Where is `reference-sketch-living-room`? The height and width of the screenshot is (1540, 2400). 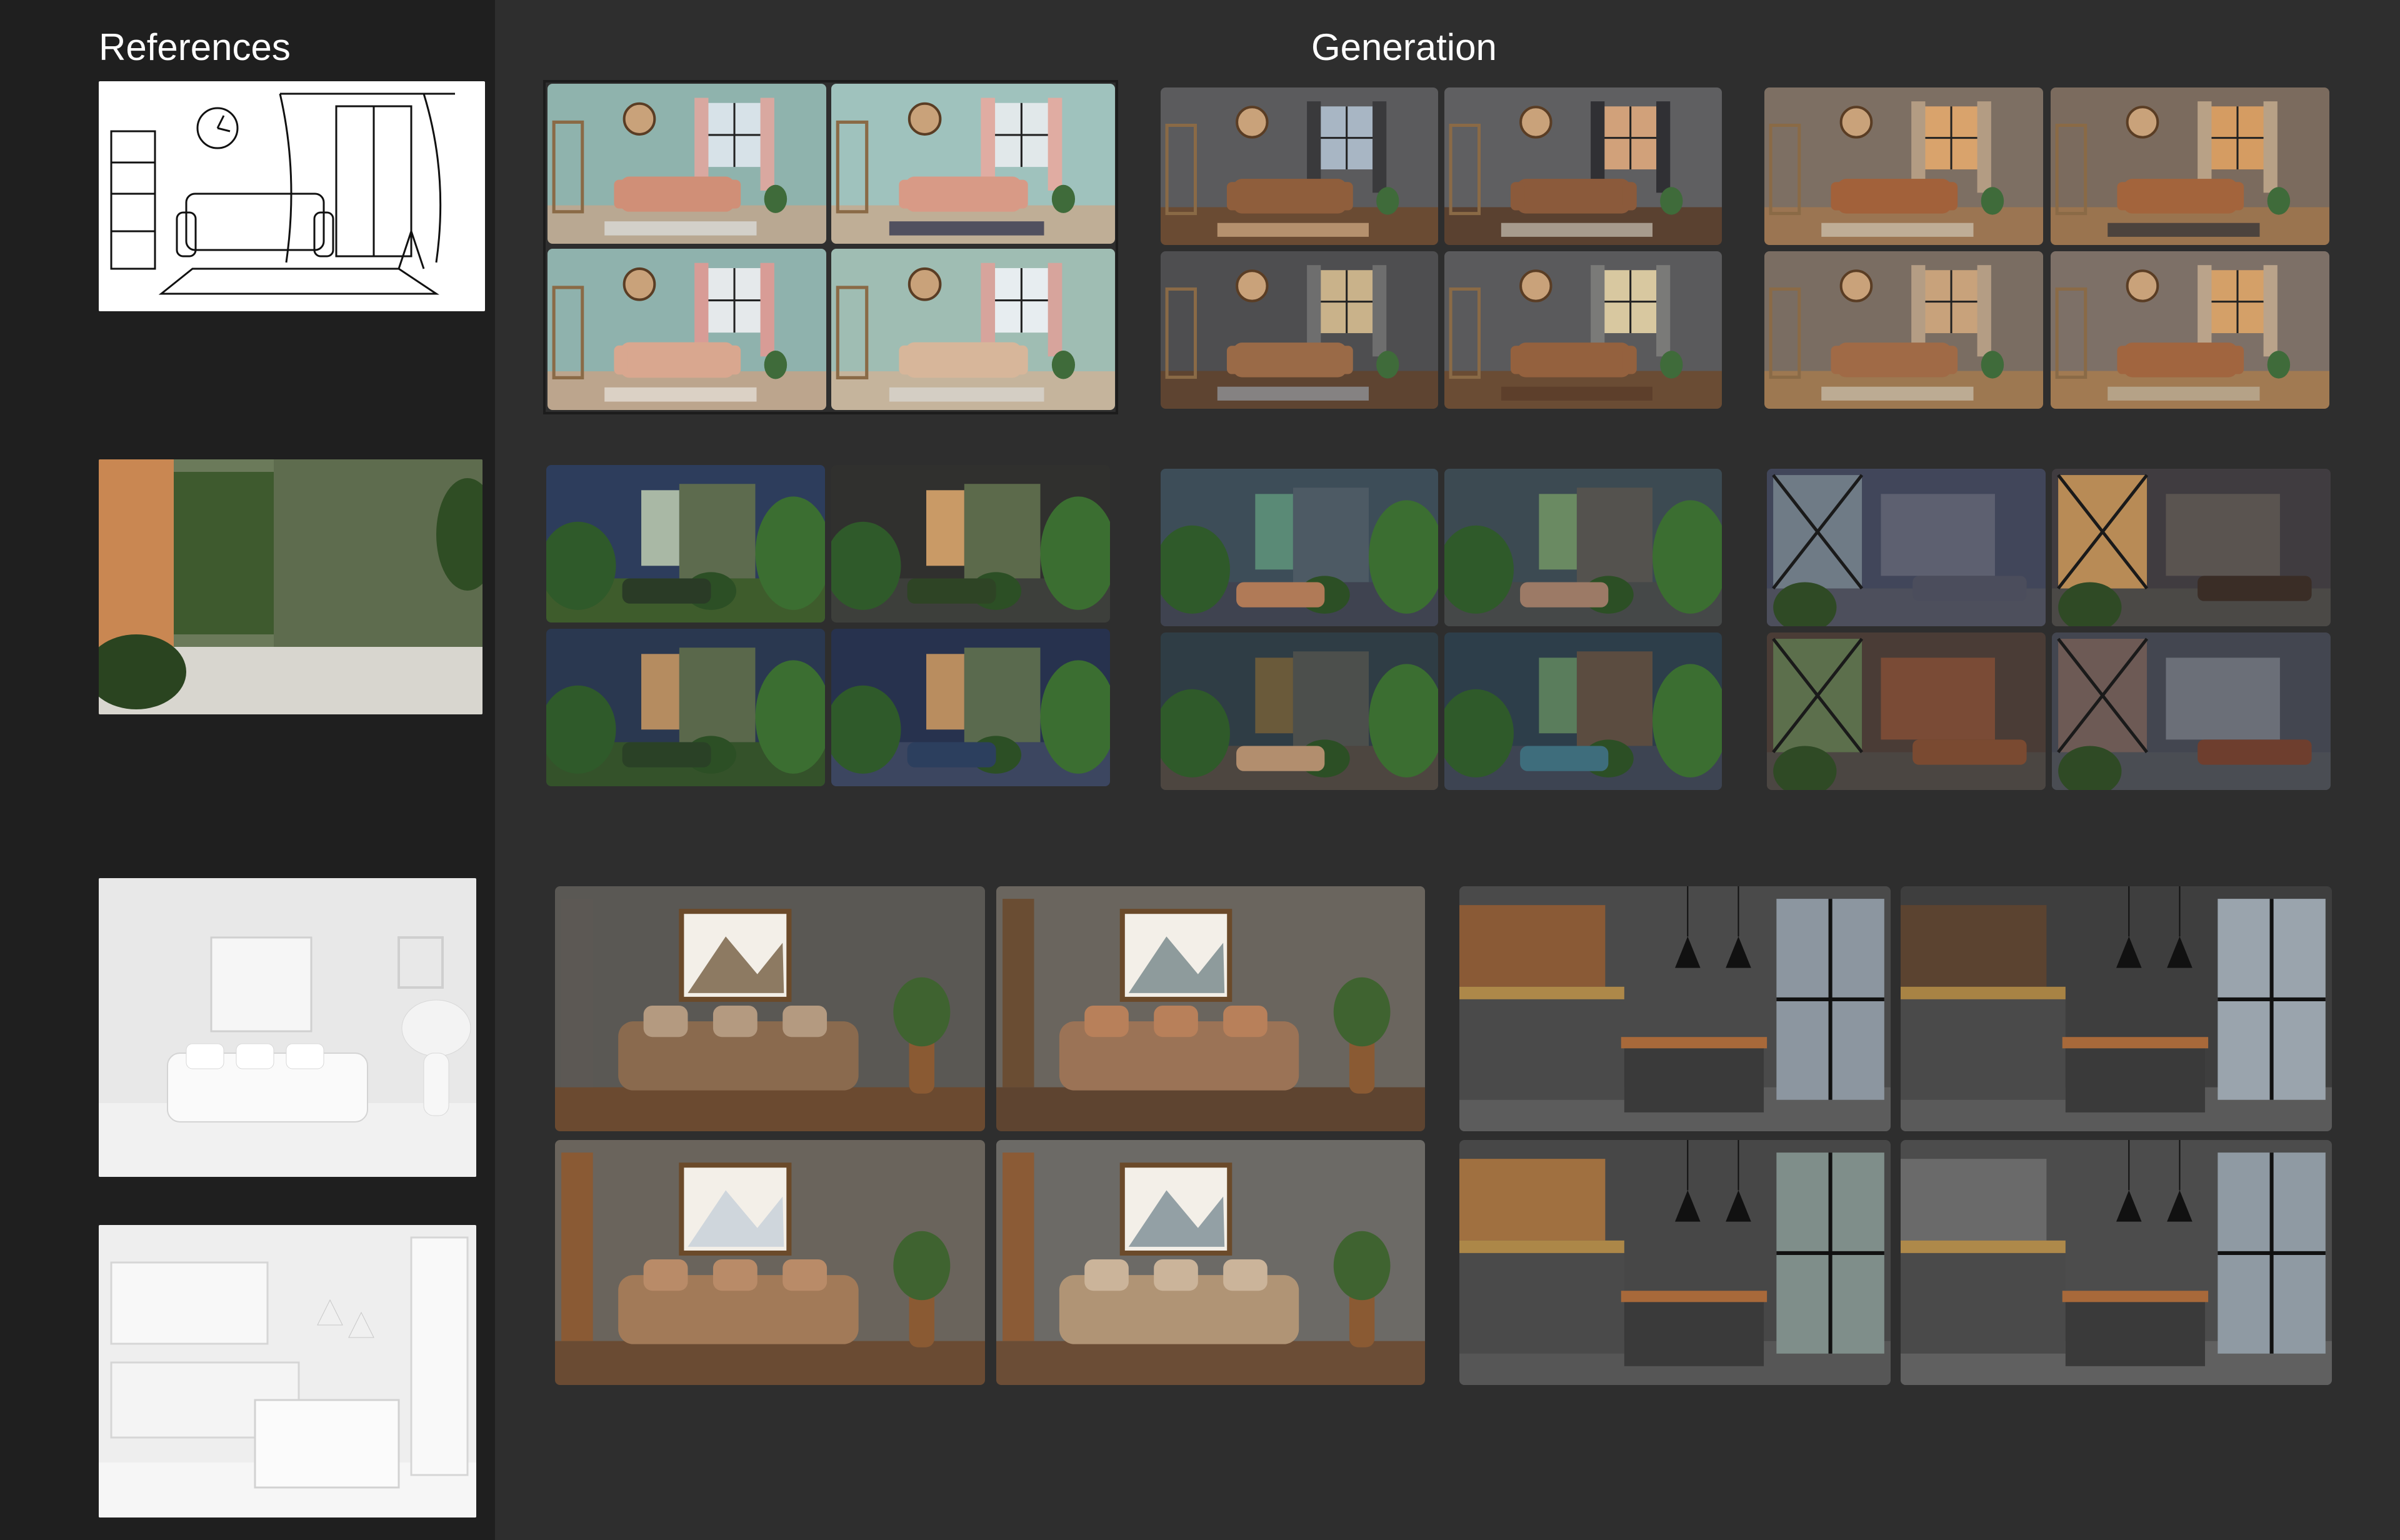
reference-sketch-living-room is located at coordinates (292, 196).